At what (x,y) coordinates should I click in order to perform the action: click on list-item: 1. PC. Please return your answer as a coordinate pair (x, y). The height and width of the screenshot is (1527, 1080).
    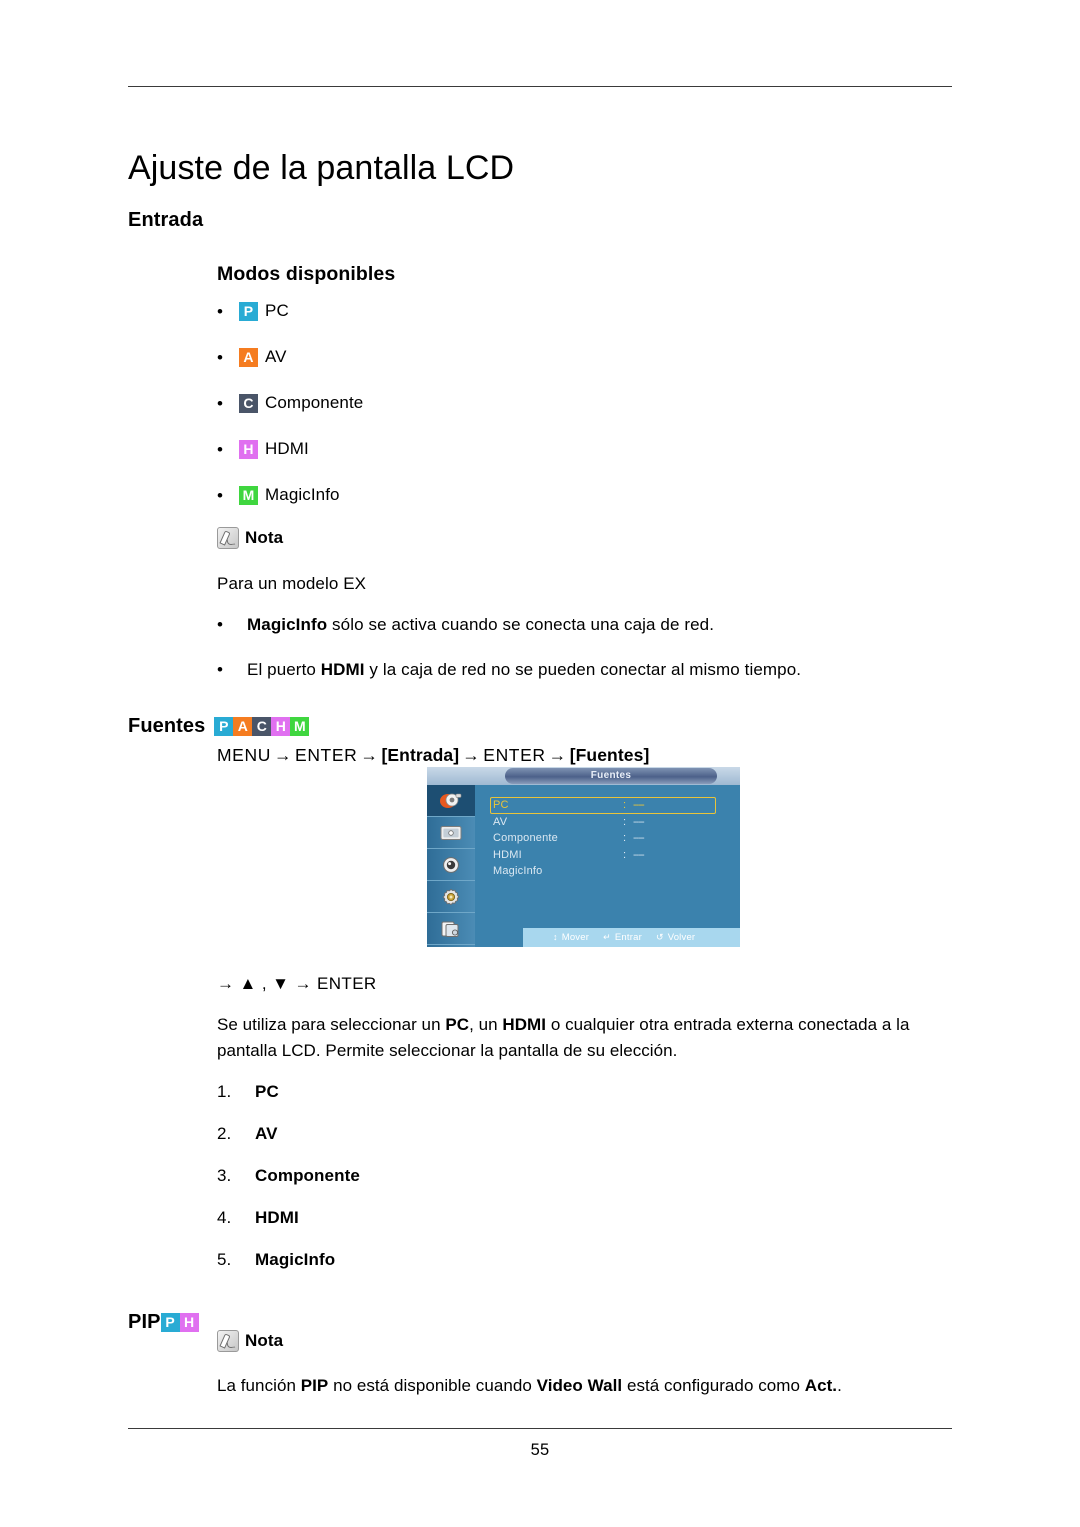
    Looking at the image, I should click on (427, 1103).